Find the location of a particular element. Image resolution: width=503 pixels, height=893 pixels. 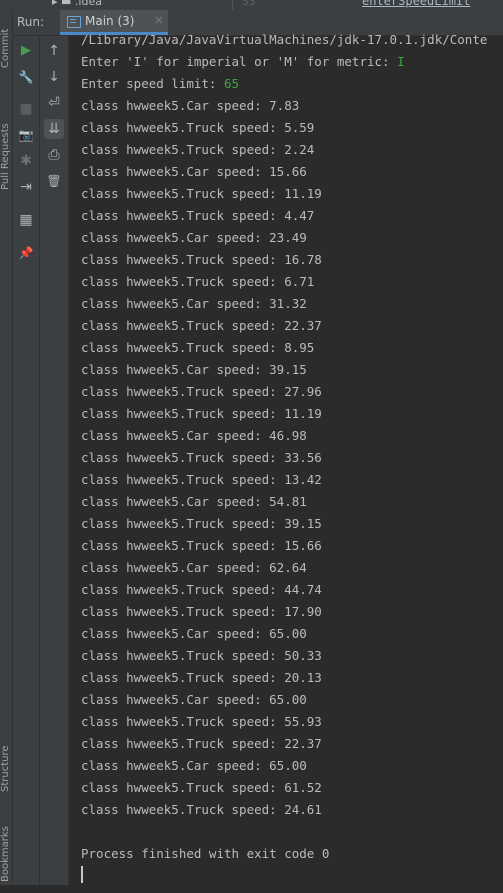

console-line: class hwweek5.Truck speed: 4.47 is located at coordinates (198, 215).